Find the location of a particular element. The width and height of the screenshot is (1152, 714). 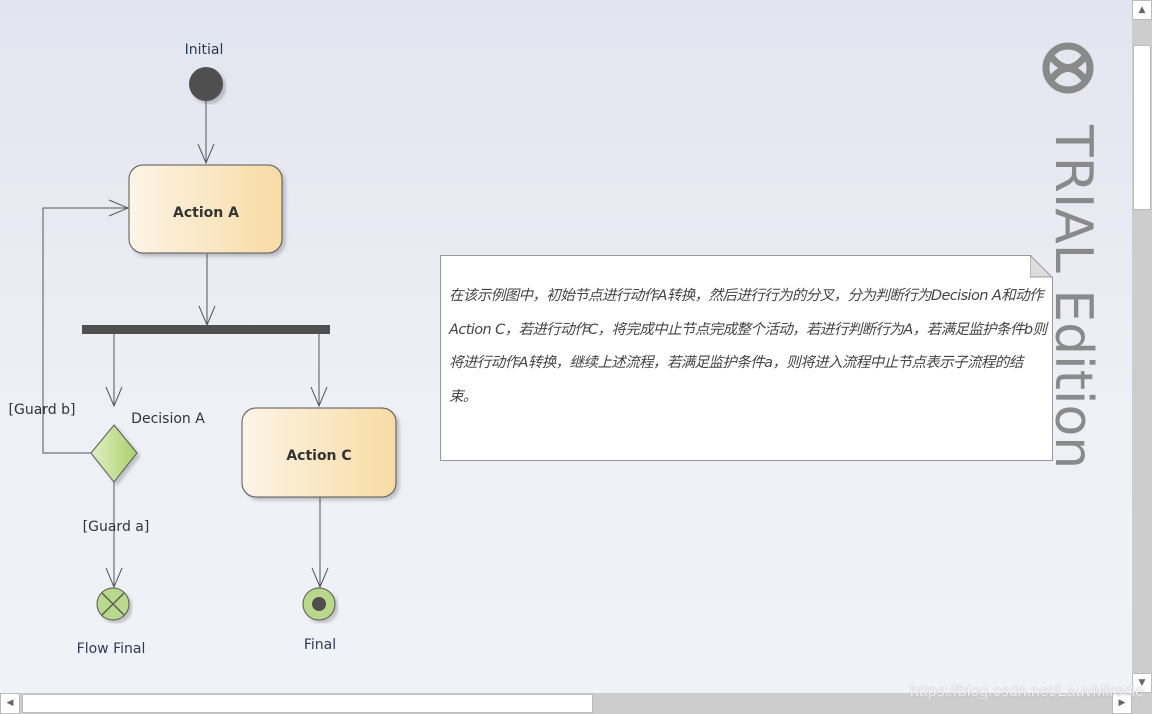

flow-final-label: Flow Final is located at coordinates (111, 649).